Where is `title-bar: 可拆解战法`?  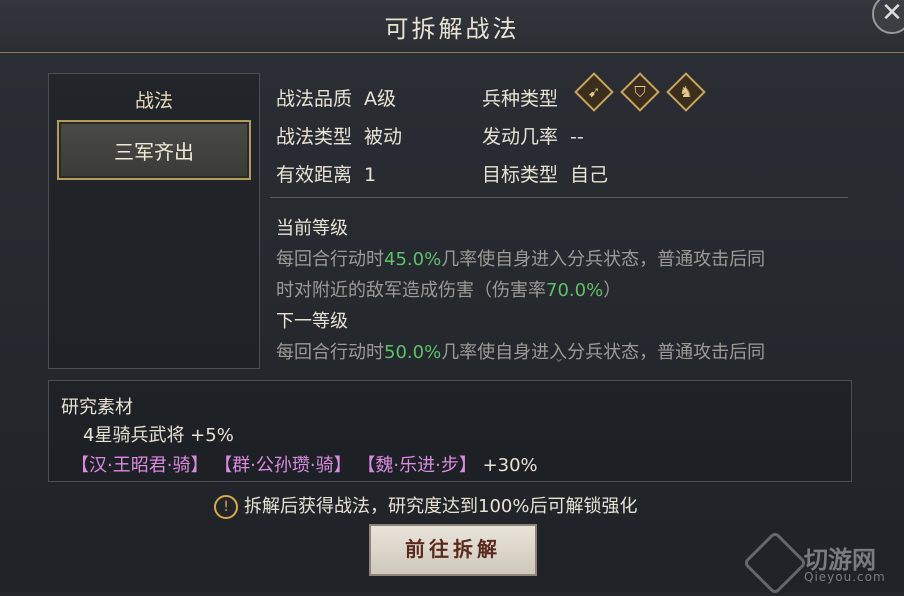 title-bar: 可拆解战法 is located at coordinates (452, 26).